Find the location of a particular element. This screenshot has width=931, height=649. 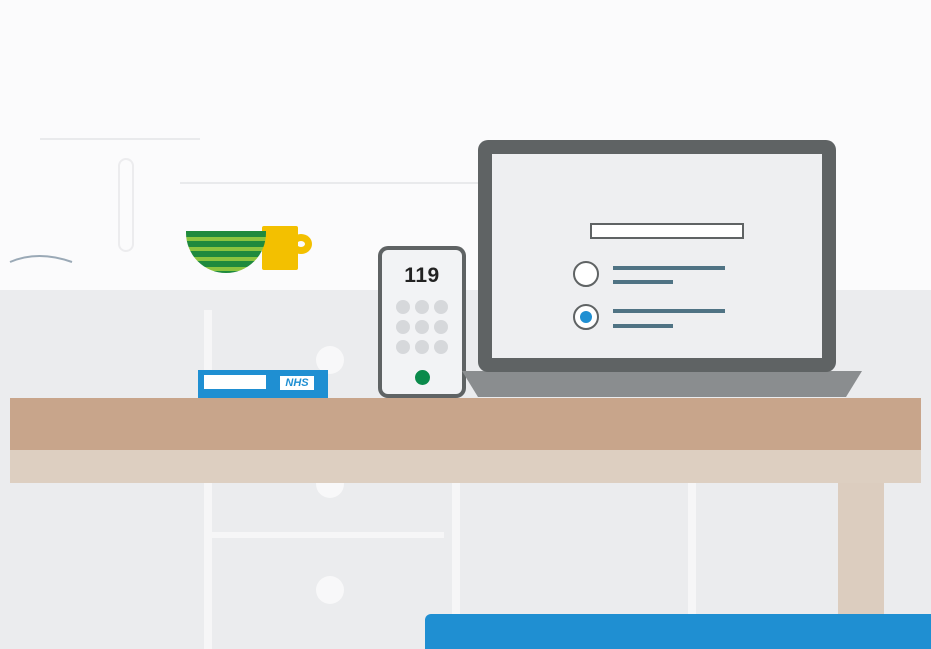

phone: 119 is located at coordinates (422, 322).